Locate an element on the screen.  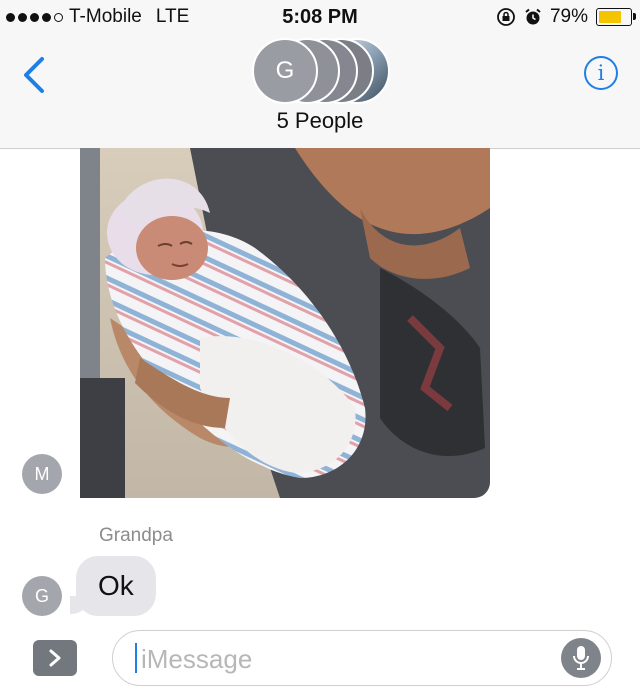
info-button: i is located at coordinates (601, 73).